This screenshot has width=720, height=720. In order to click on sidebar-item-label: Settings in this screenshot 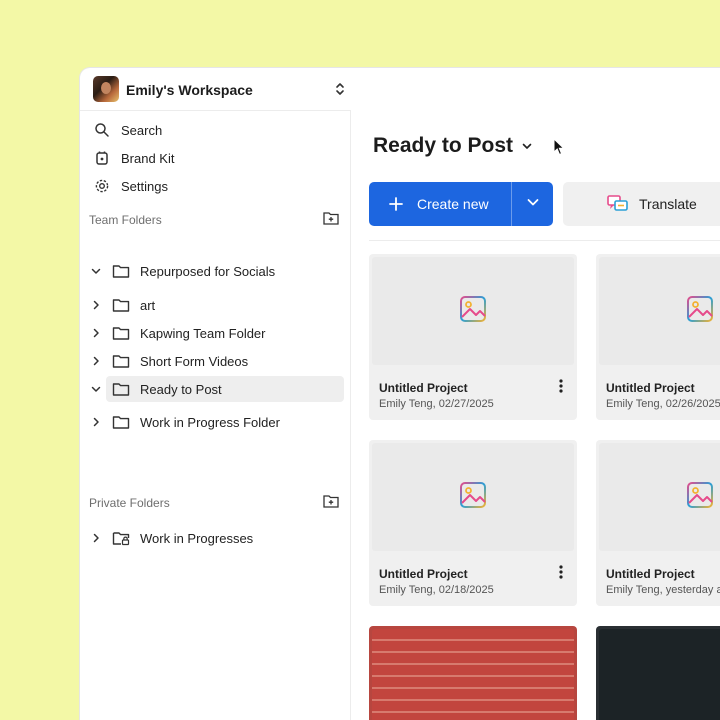, I will do `click(144, 186)`.